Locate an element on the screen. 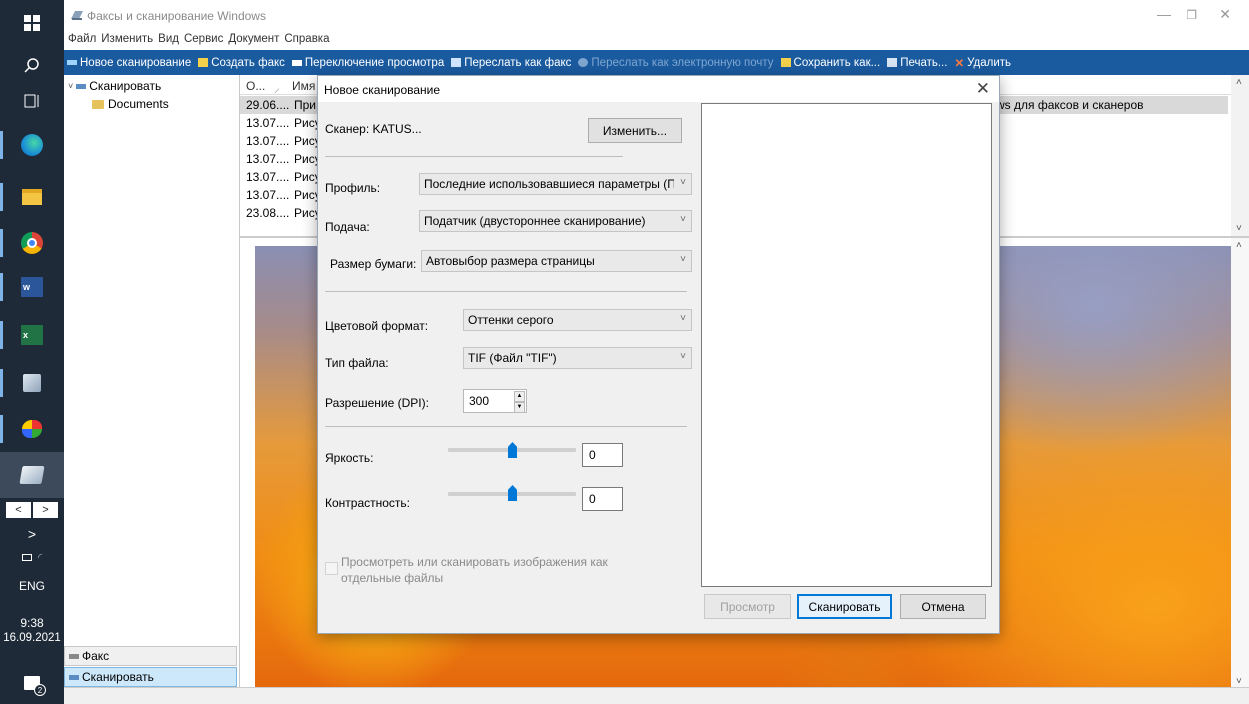 The image size is (1249, 704). notifications-button: 2 is located at coordinates (32, 682).